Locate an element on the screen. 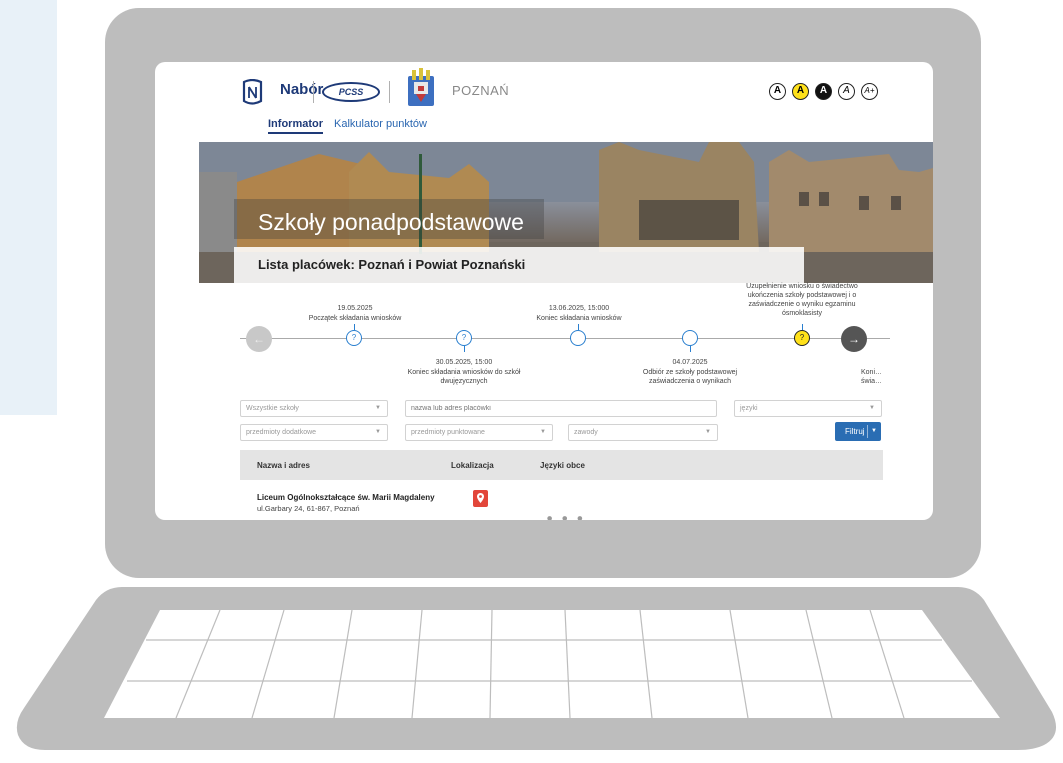 This screenshot has height=763, width=1063. column-header-name: Nazwa i adres is located at coordinates (283, 465).